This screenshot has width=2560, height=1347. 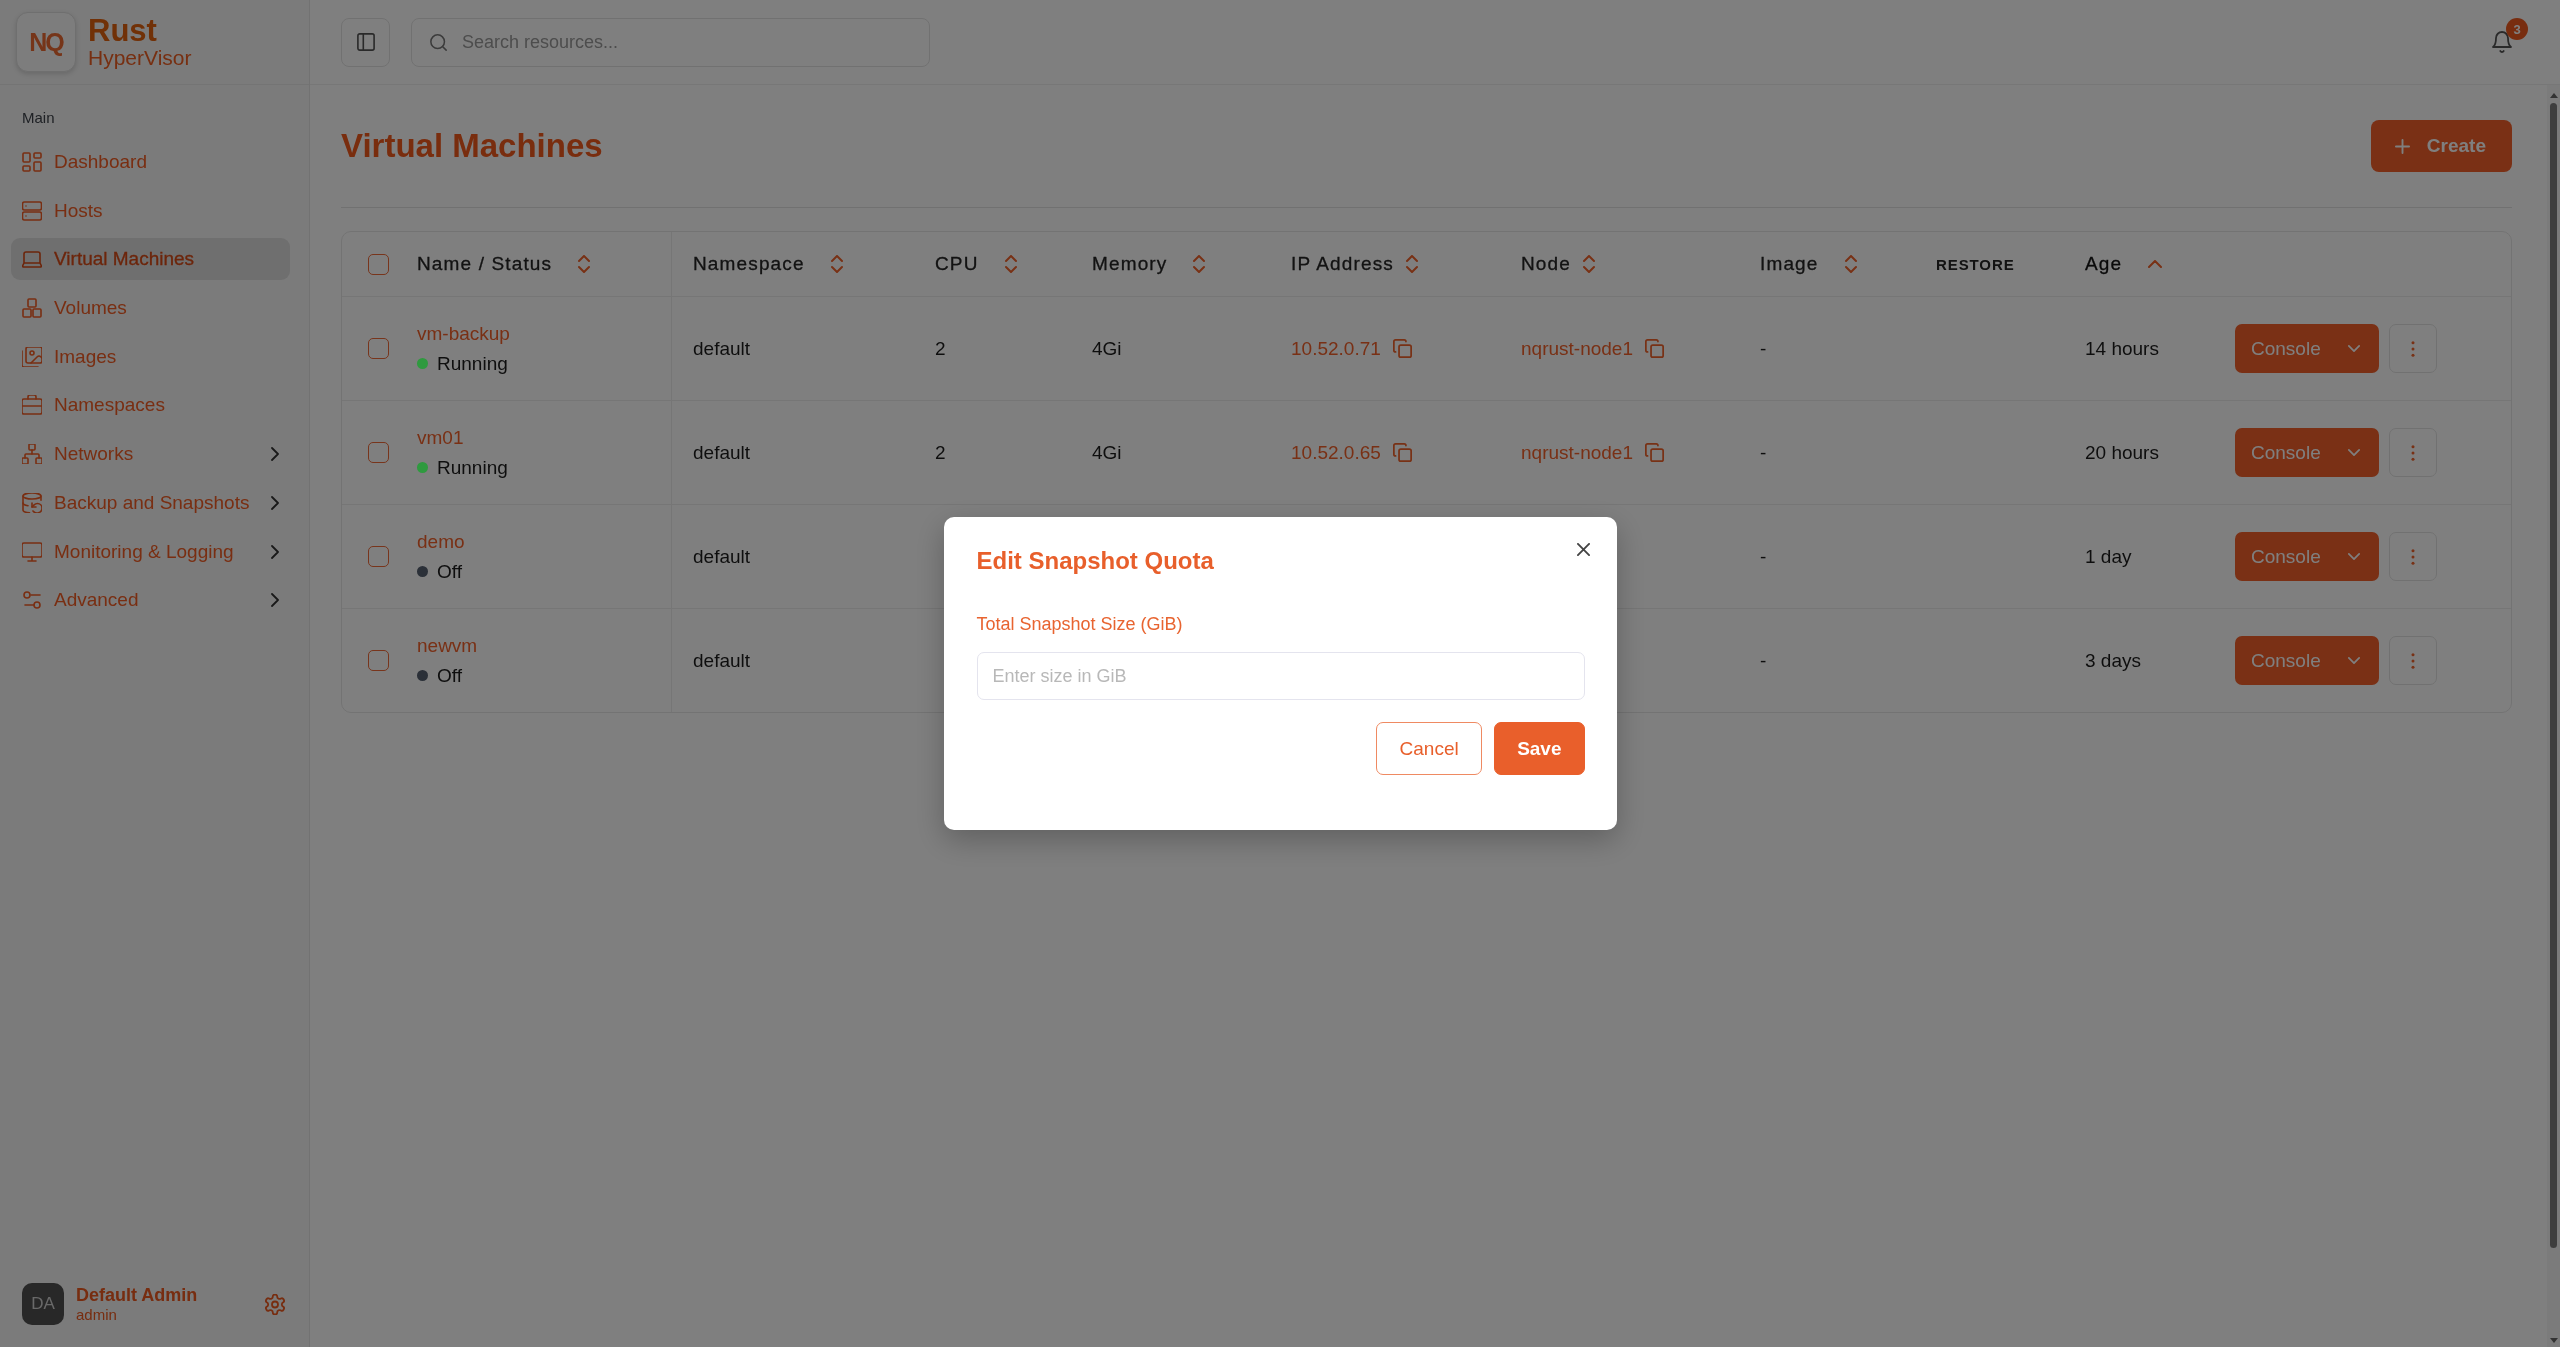 I want to click on dialog-title: Edit Snapshot Quota, so click(x=1095, y=561).